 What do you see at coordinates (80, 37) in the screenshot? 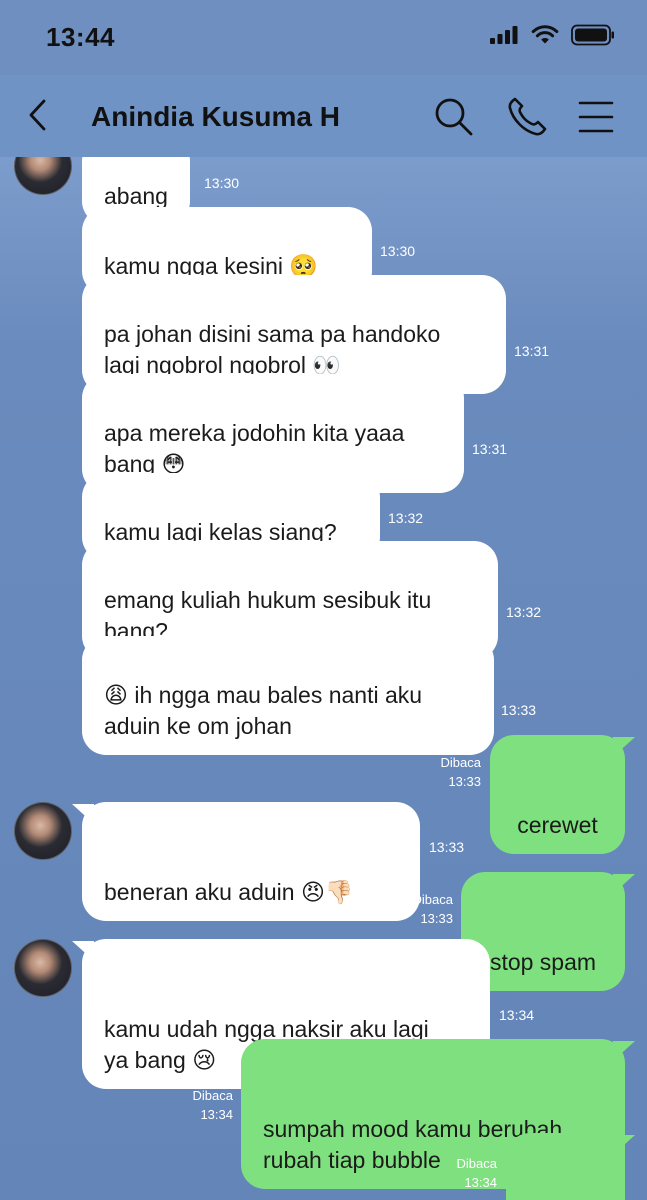
I see `status-time: 13:44` at bounding box center [80, 37].